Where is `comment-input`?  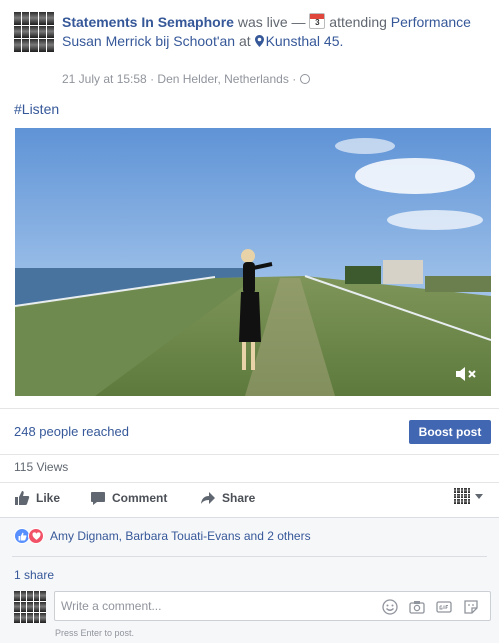
comment-input is located at coordinates (211, 606).